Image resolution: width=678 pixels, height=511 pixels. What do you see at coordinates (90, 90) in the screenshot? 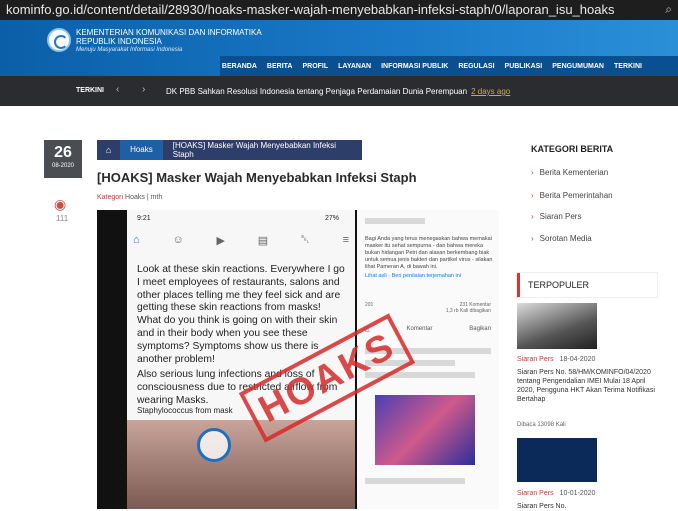
I see `ticker-label: TERKINI` at bounding box center [90, 90].